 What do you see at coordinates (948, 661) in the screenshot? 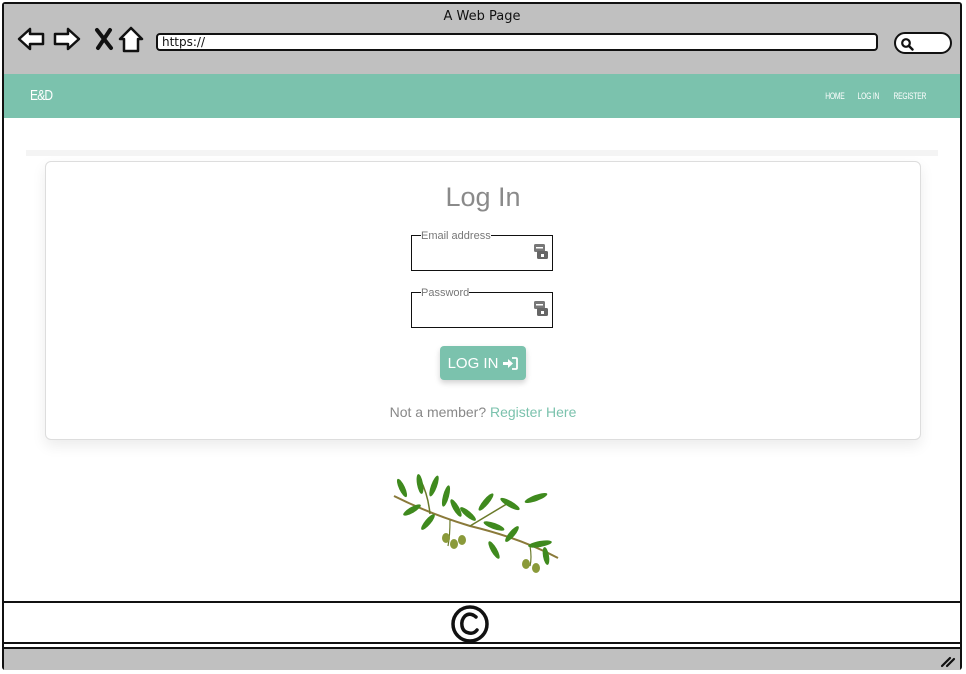
I see `resize-grip-icon` at bounding box center [948, 661].